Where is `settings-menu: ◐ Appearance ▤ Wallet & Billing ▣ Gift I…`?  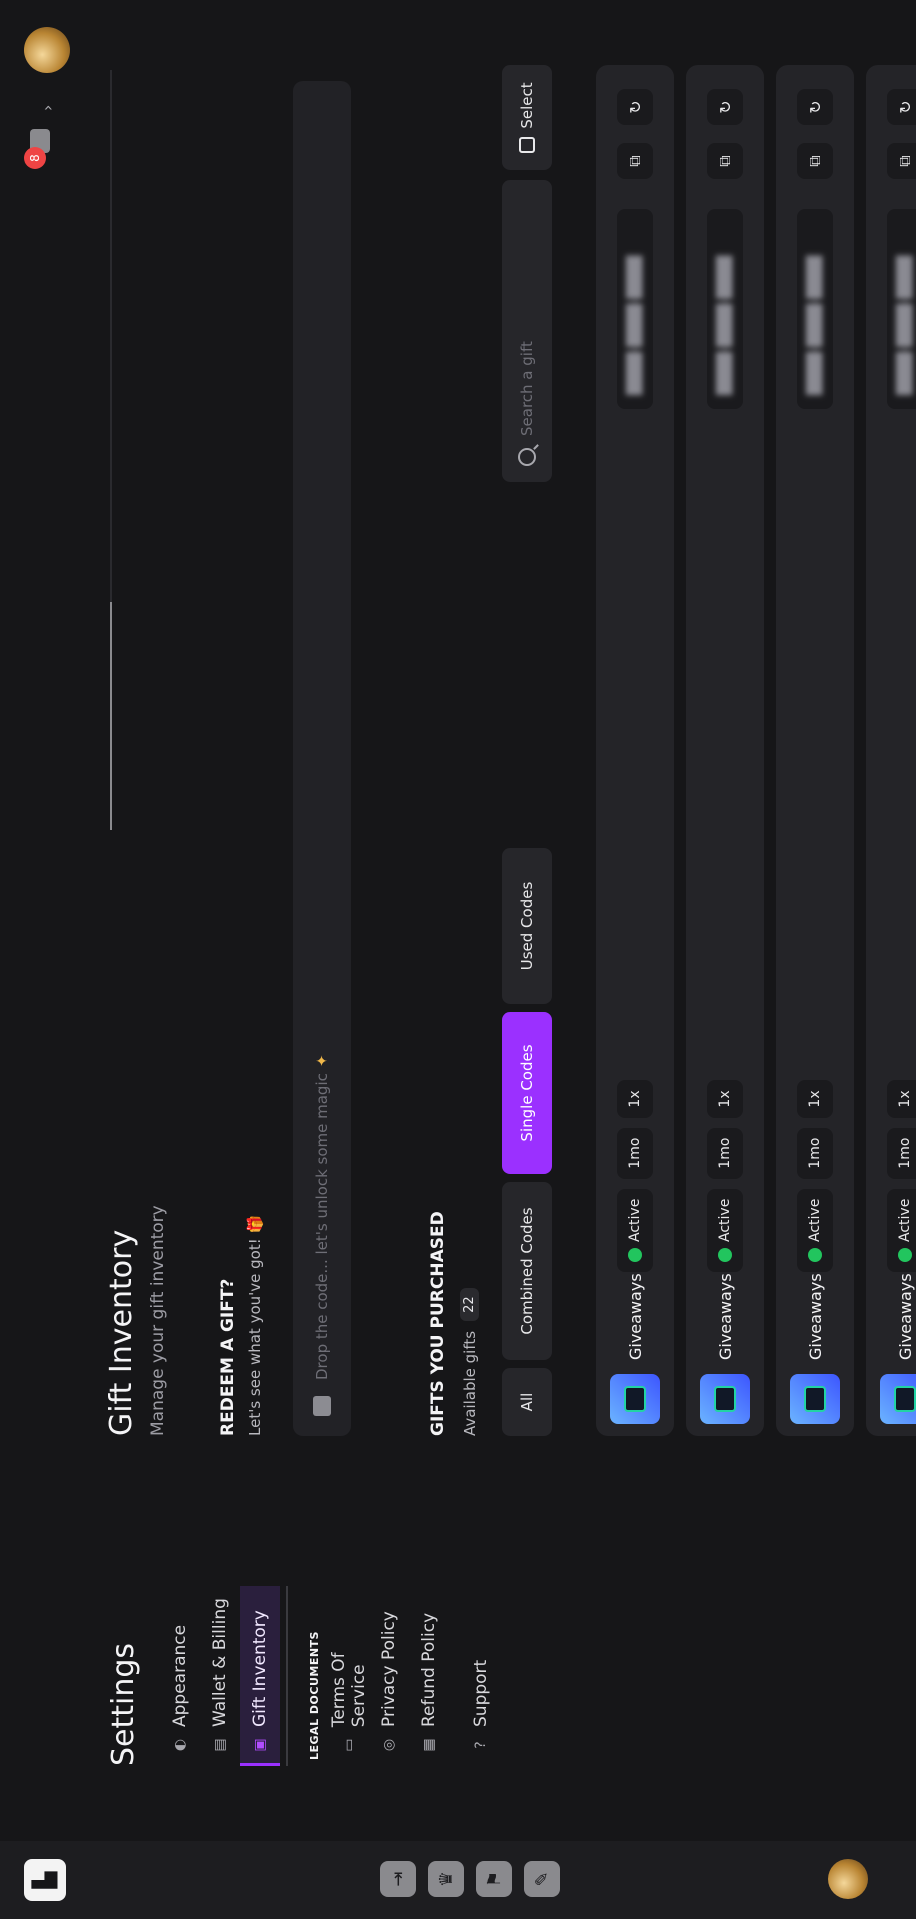 settings-menu: ◐ Appearance ▤ Wallet & Billing ▣ Gift I… is located at coordinates (330, 1676).